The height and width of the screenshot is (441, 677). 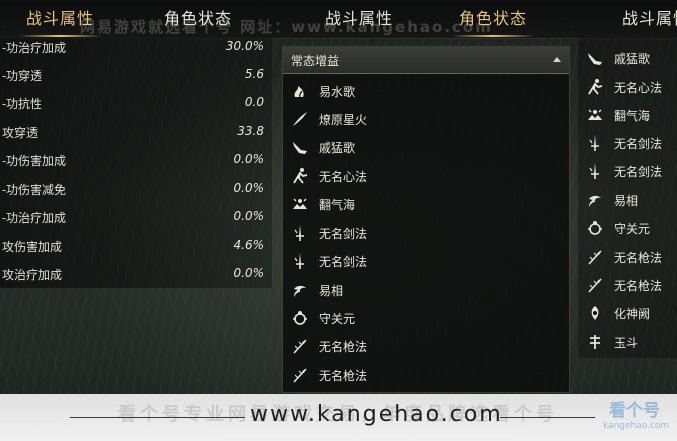 What do you see at coordinates (254, 102) in the screenshot?
I see `attribute-value: 0.0` at bounding box center [254, 102].